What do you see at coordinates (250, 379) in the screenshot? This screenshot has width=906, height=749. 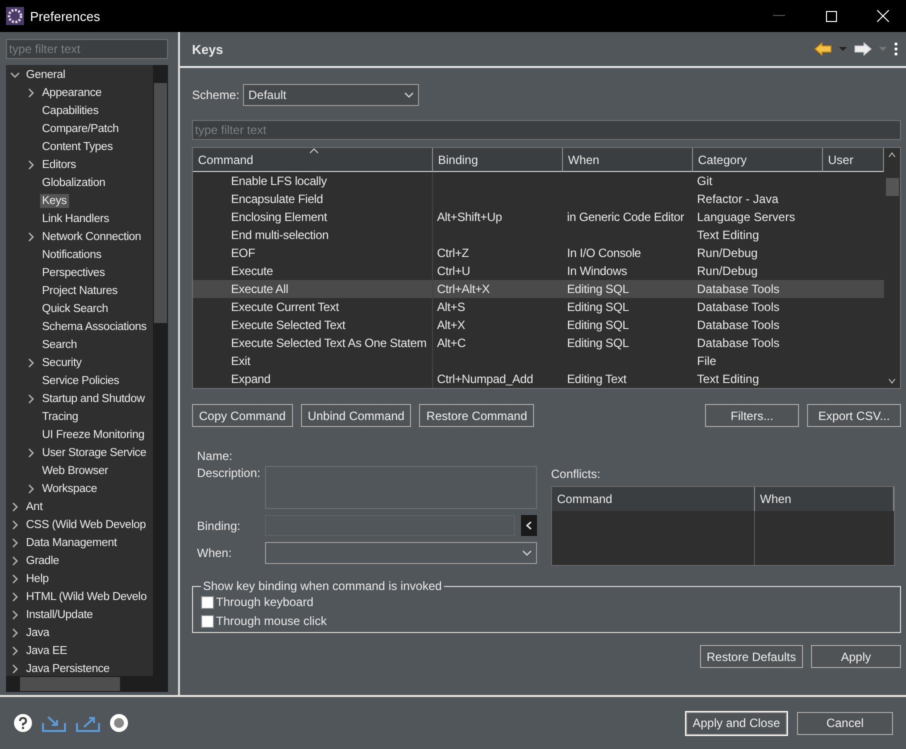 I see `table-cell: Expand` at bounding box center [250, 379].